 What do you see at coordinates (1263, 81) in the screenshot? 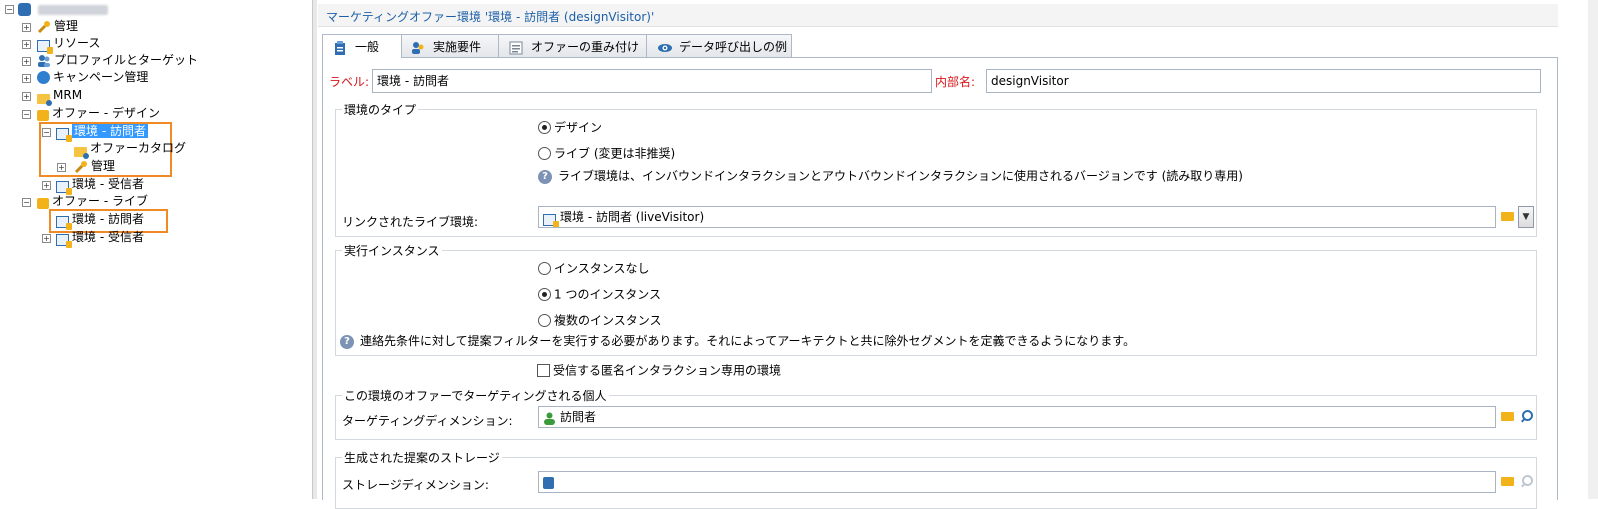
I see `internal-name-input: designVisitor` at bounding box center [1263, 81].